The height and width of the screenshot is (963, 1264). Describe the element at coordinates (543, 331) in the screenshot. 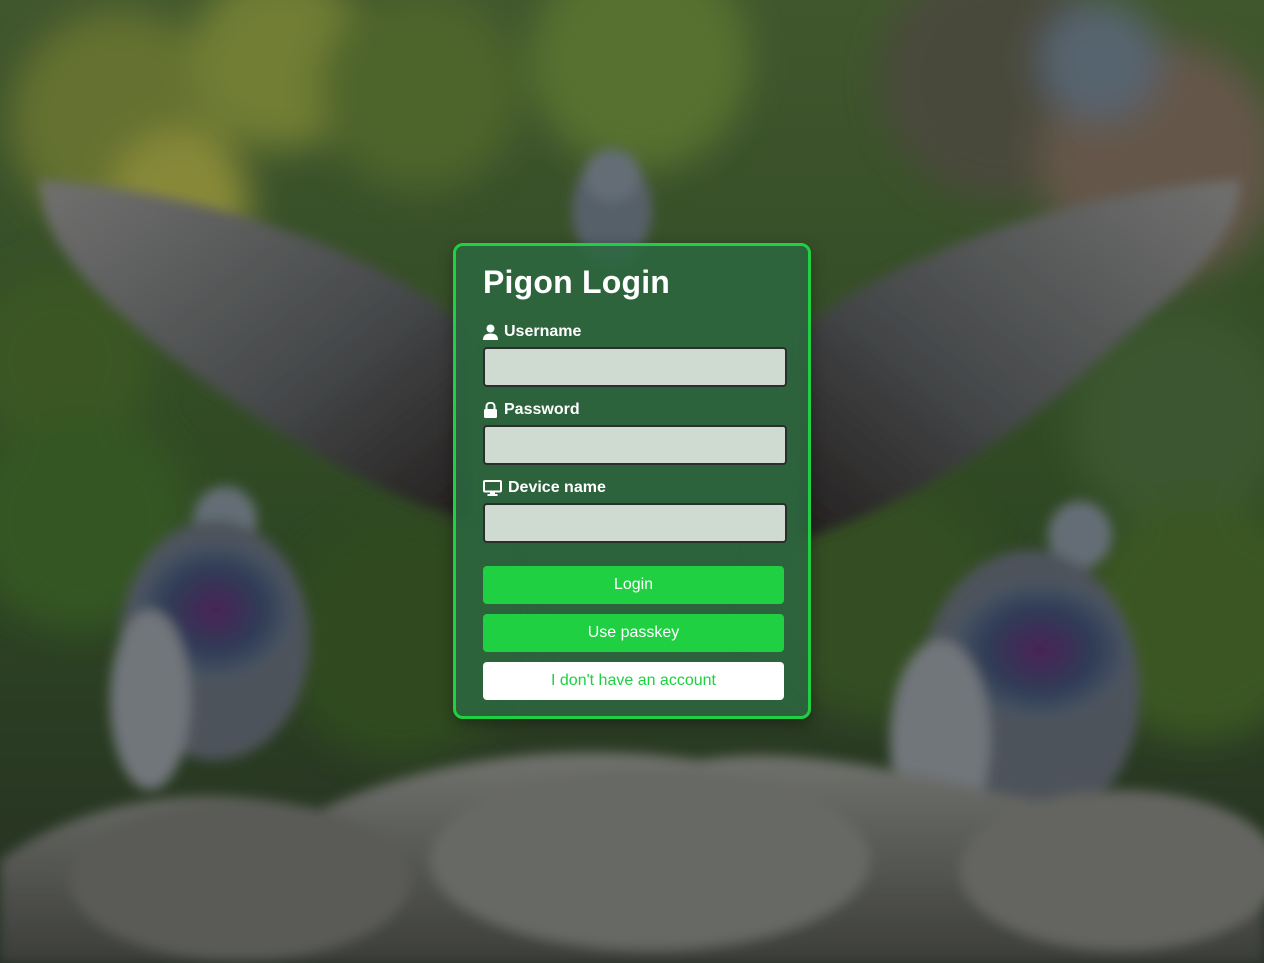

I see `username-label-text: Username` at that location.